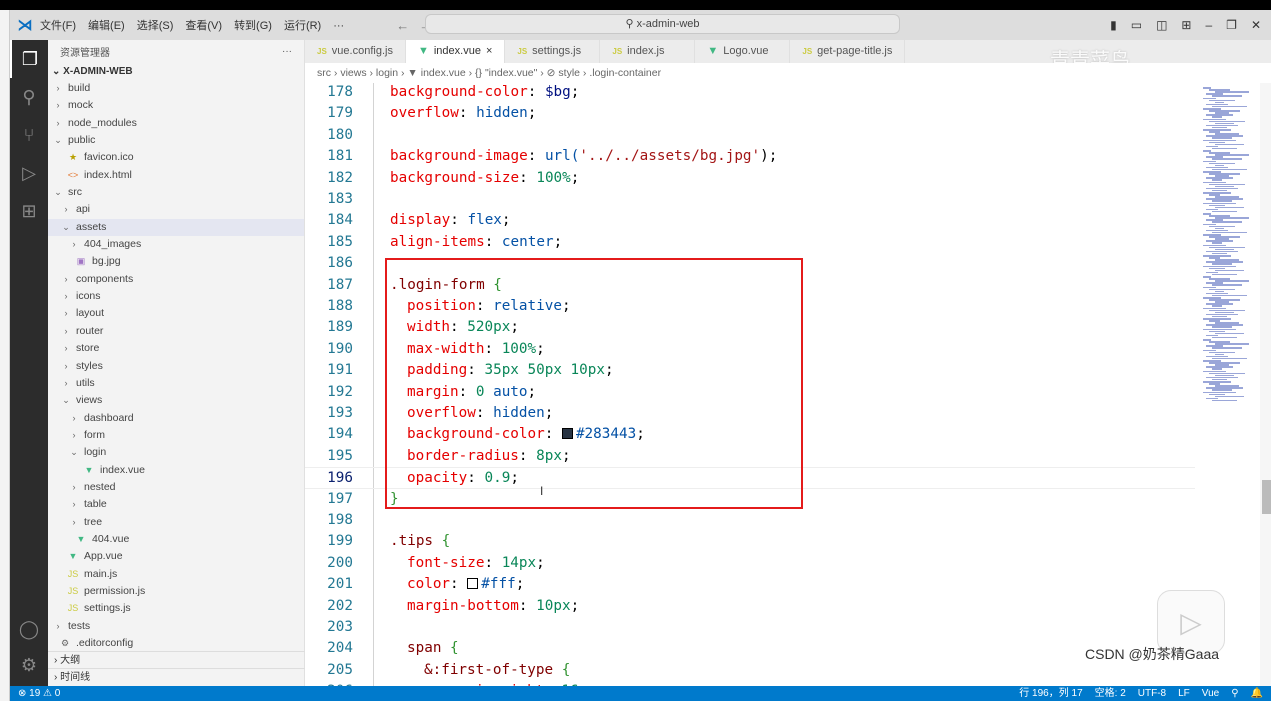 The image size is (1271, 701). I want to click on layout-icon: ⊞, so click(1186, 25).